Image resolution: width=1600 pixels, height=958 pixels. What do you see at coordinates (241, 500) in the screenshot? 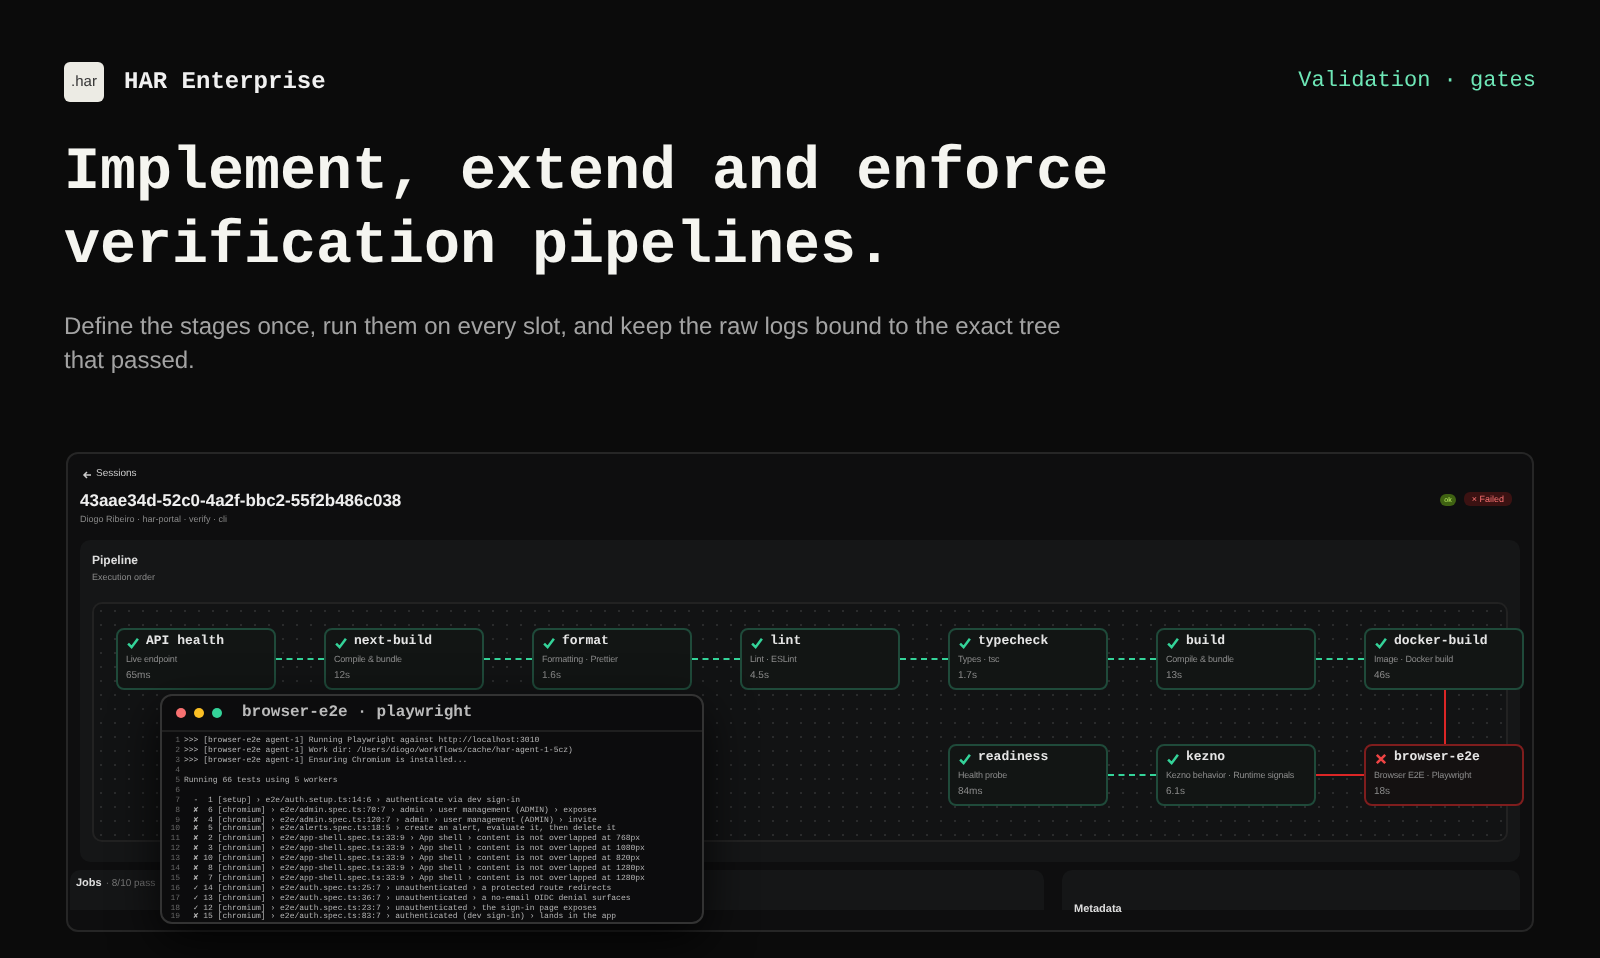
I see `session-id: 43aae34d-52c0-4a2f-bbc2-55f2b486c038` at bounding box center [241, 500].